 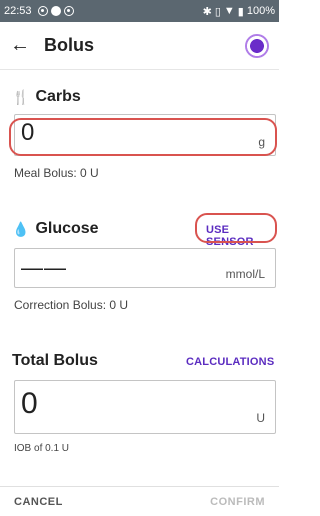 I want to click on carbs-label: Carbs, so click(x=58, y=96).